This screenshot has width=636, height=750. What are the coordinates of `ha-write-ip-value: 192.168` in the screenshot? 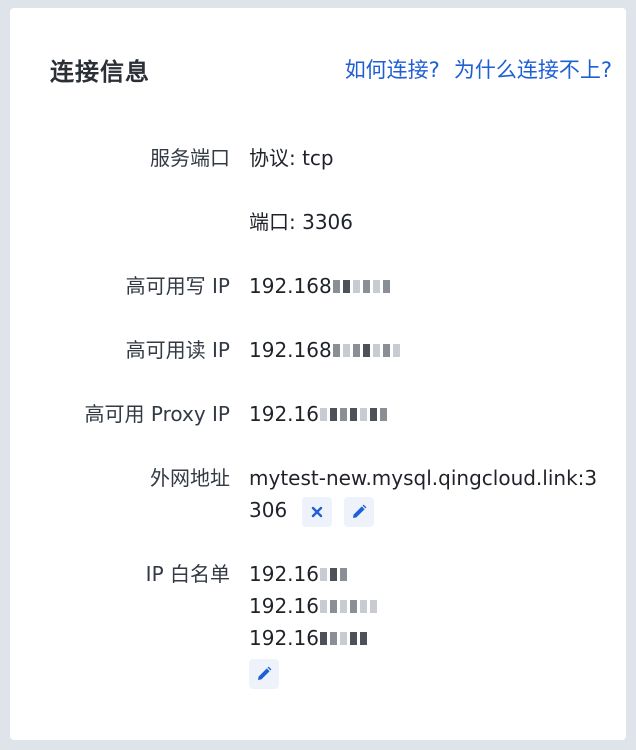 It's located at (424, 286).